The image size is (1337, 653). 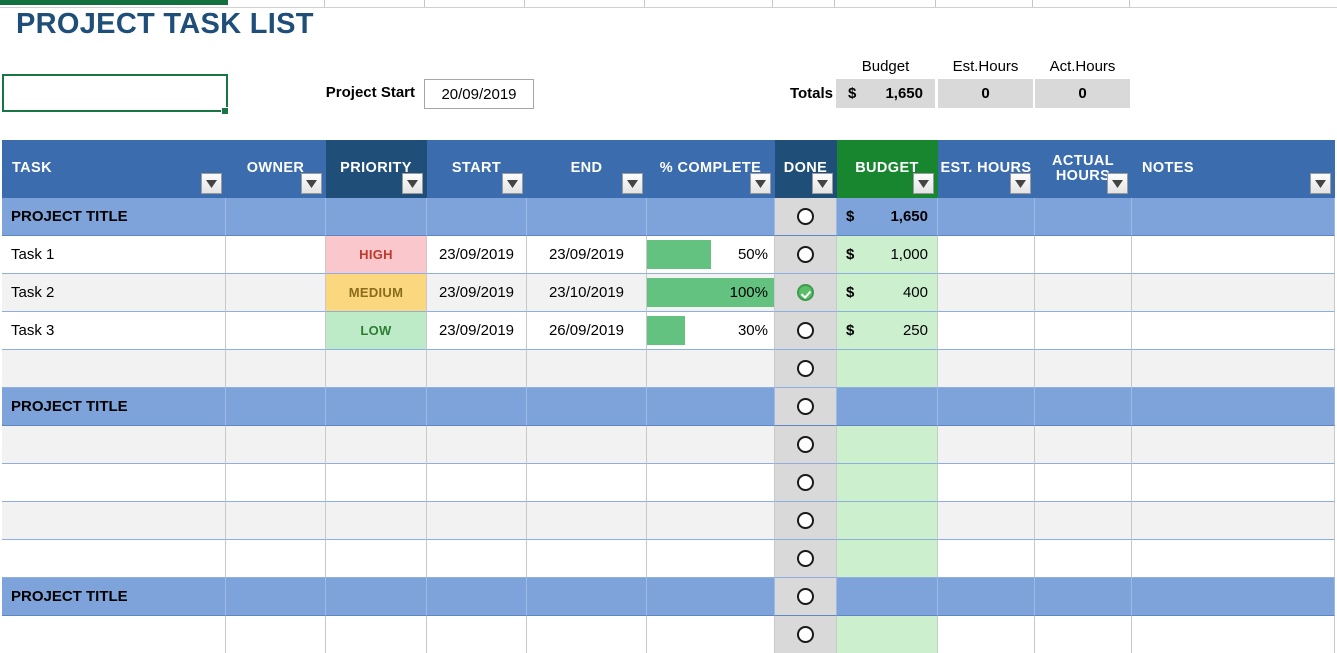 I want to click on table-row: Task 2 MEDIUM 23/09/2019 23/10/2019 100% $400, so click(x=668, y=293).